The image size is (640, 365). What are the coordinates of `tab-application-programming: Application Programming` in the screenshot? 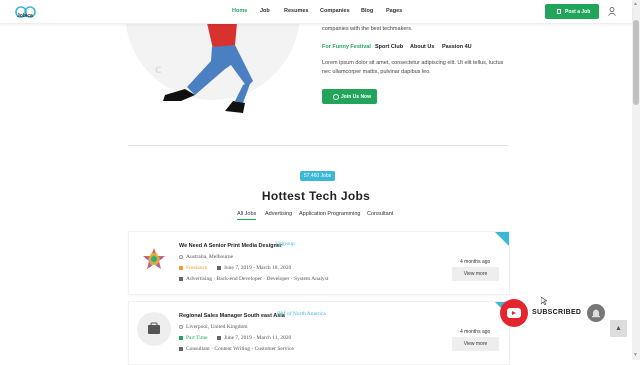 It's located at (329, 214).